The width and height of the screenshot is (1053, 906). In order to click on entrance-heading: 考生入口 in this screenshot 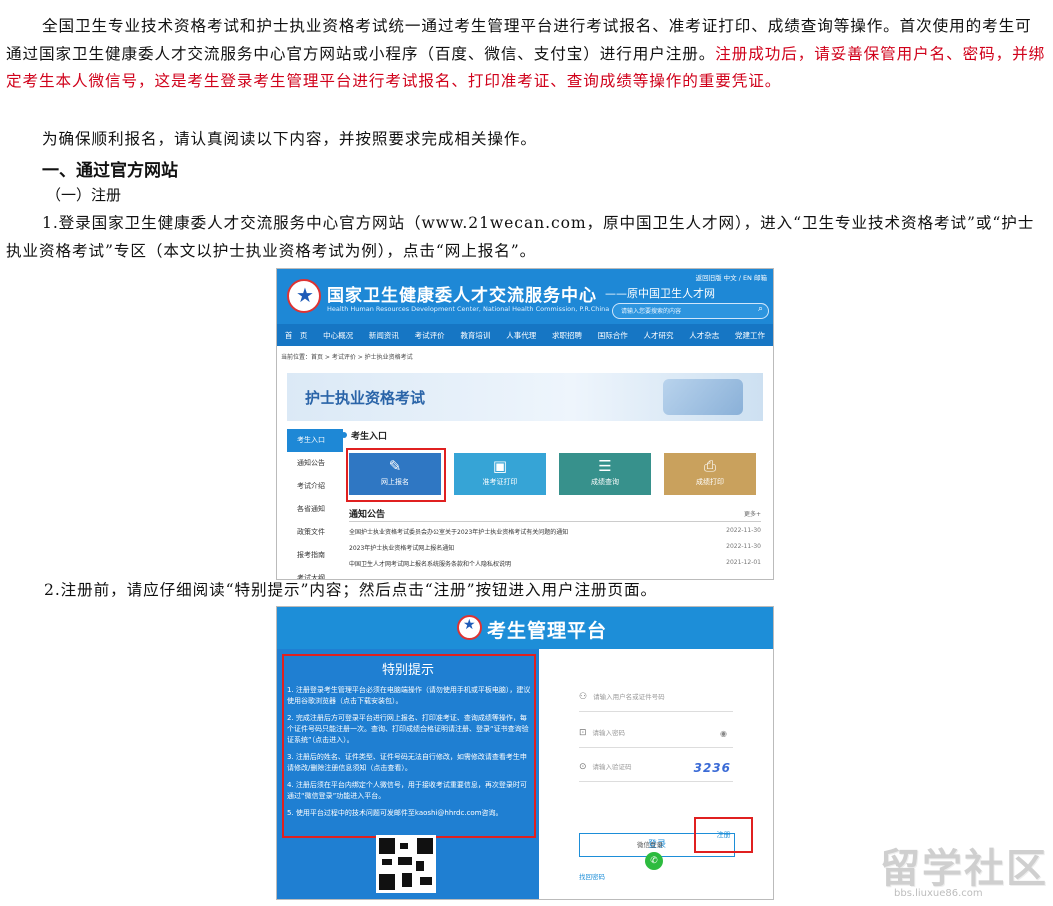, I will do `click(369, 437)`.